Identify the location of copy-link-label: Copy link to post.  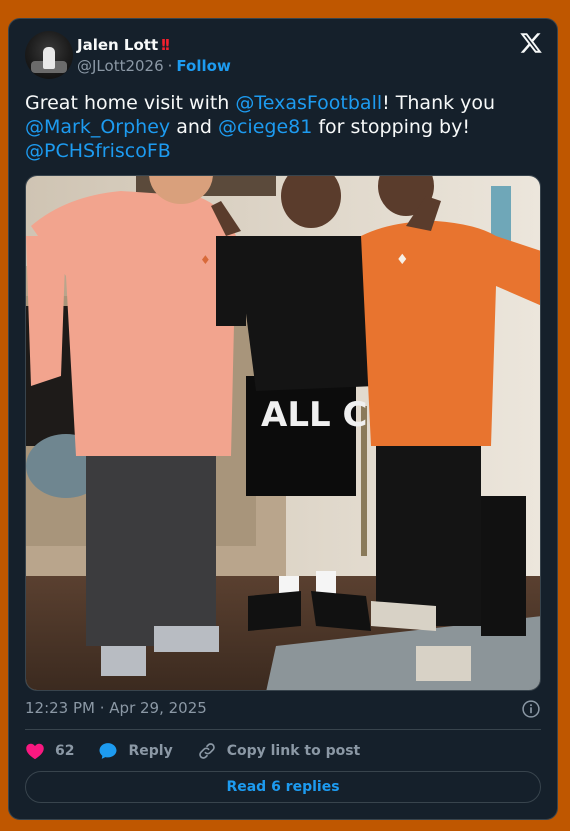
(293, 751).